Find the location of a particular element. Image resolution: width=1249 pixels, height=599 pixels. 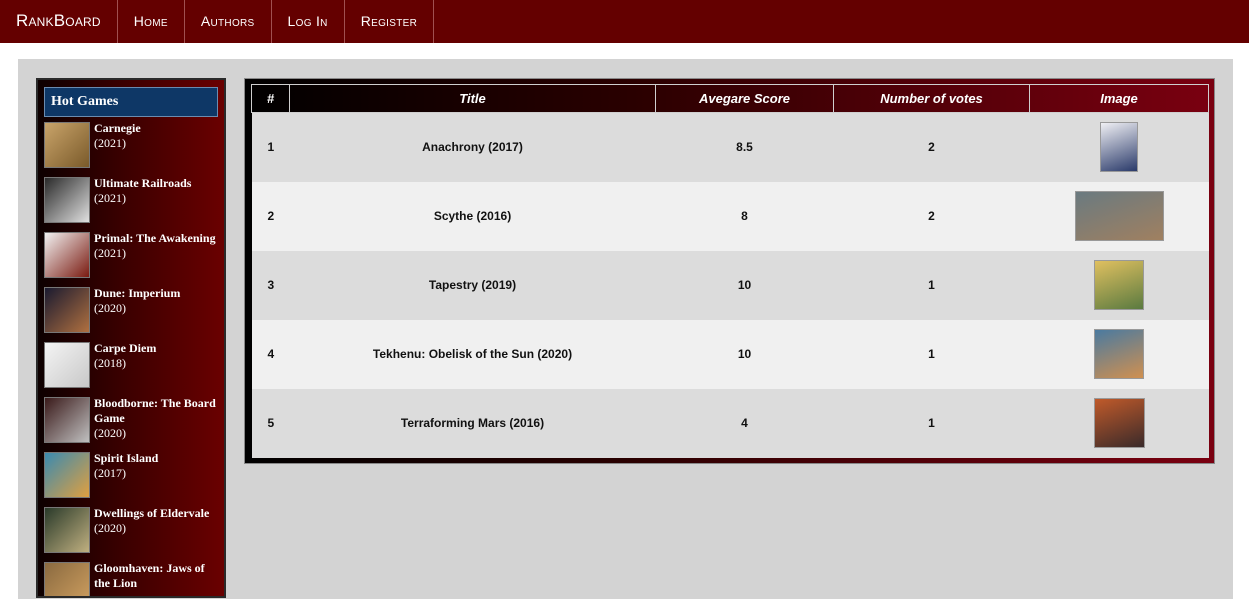

col-score-header: Avegare Score is located at coordinates (744, 98).